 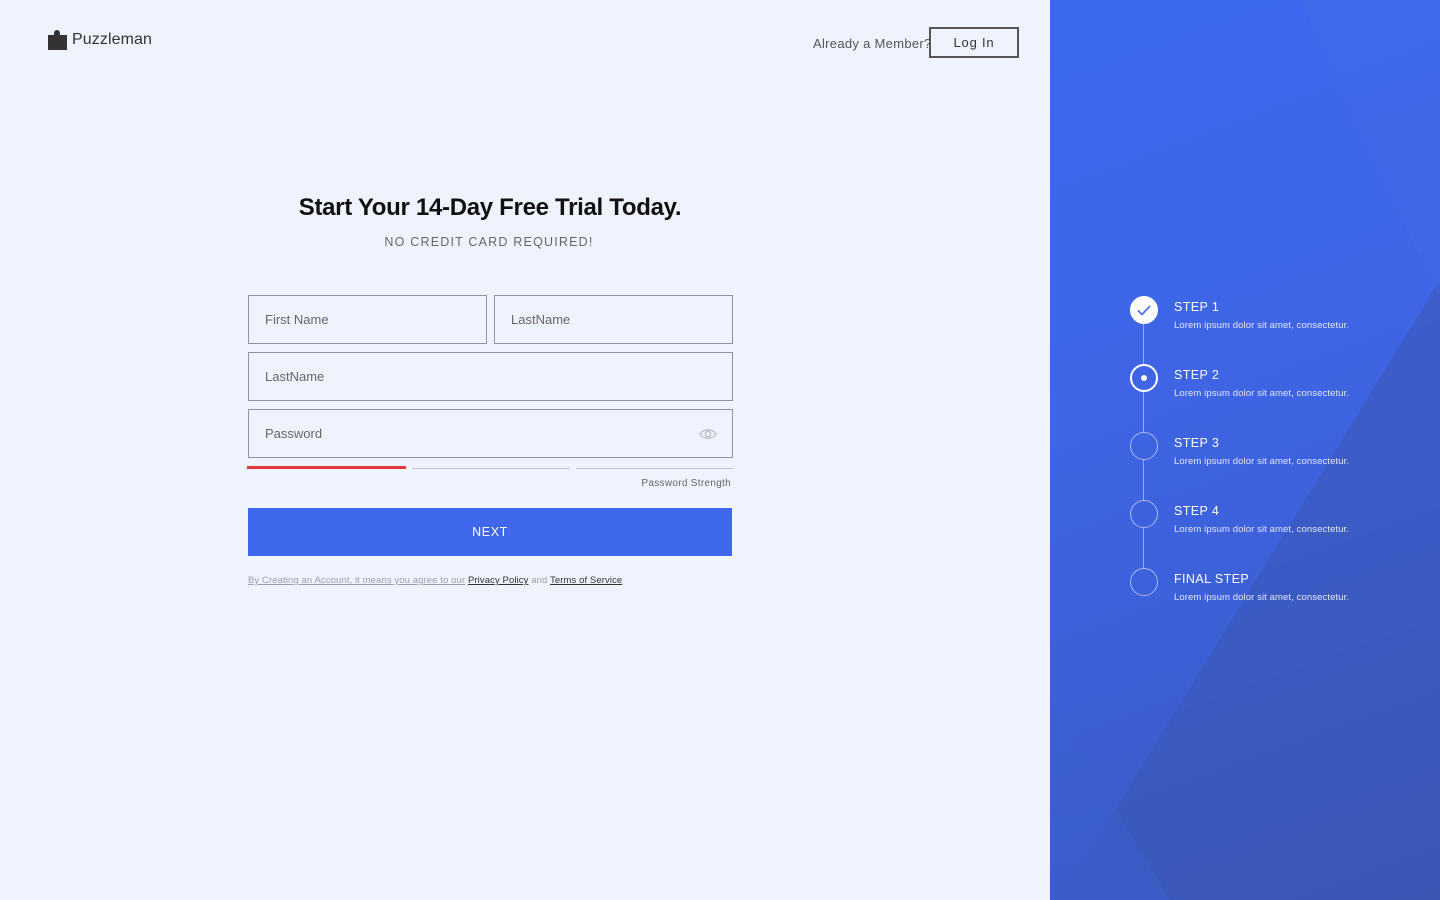 What do you see at coordinates (539, 580) in the screenshot?
I see `terms-and: and` at bounding box center [539, 580].